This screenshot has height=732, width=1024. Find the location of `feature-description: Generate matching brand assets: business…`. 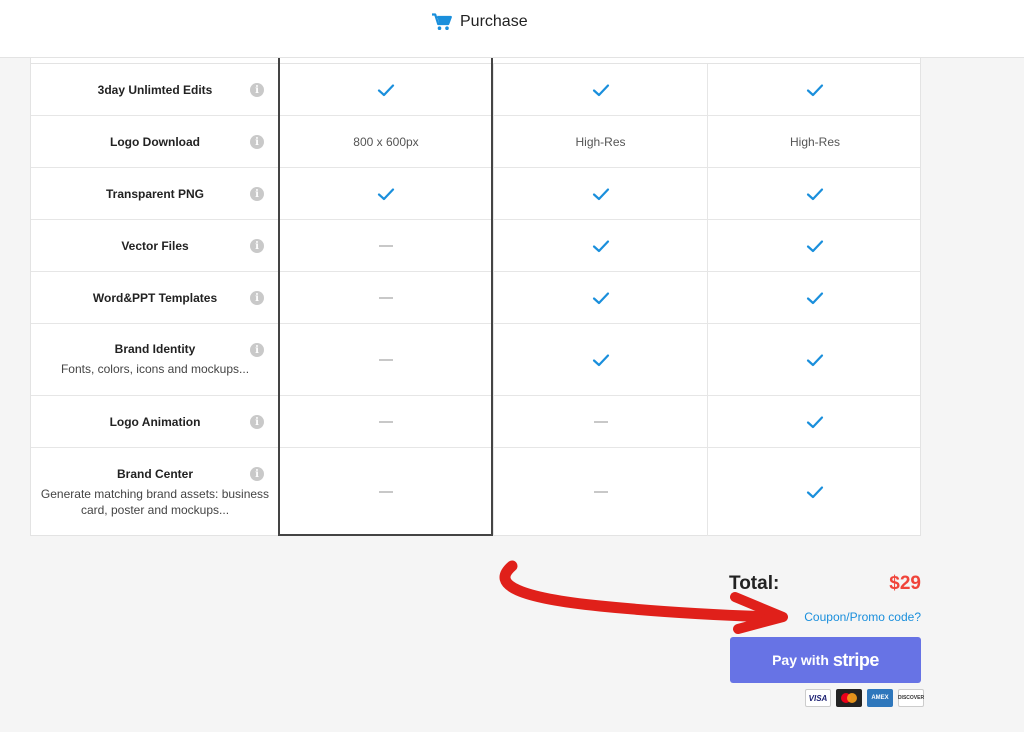

feature-description: Generate matching brand assets: business… is located at coordinates (155, 501).